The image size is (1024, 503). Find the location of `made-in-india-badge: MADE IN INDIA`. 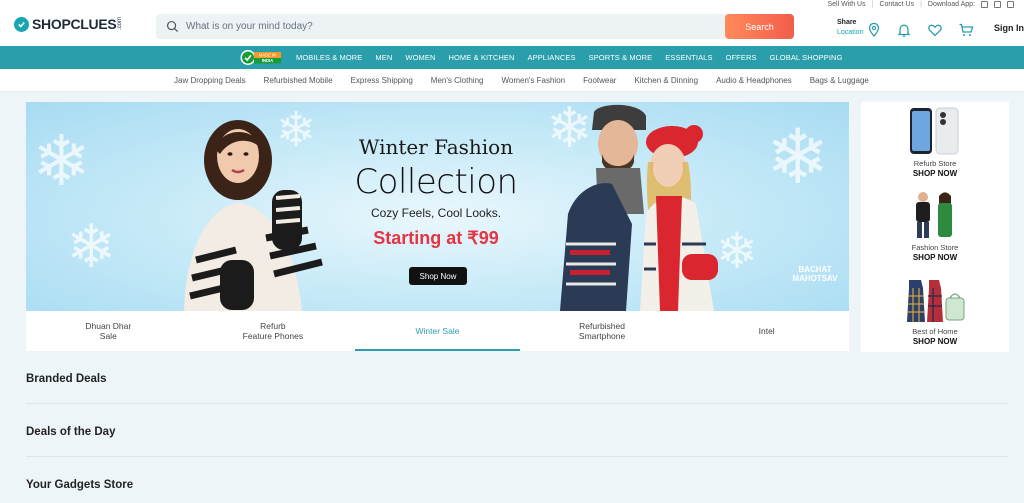

made-in-india-badge: MADE IN INDIA is located at coordinates (260, 57).